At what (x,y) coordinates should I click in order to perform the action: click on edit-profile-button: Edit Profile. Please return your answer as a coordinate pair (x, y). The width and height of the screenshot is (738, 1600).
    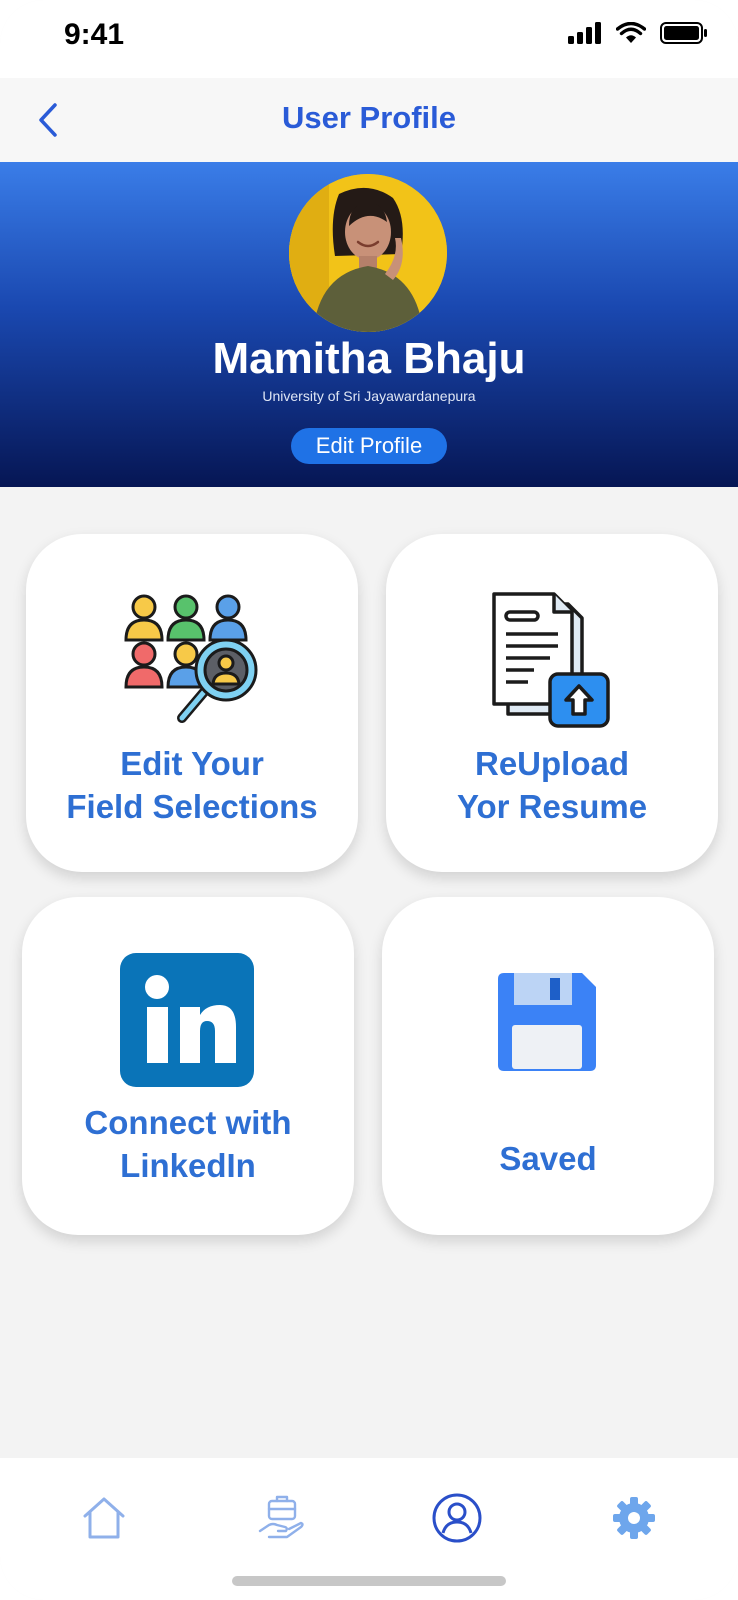
    Looking at the image, I should click on (369, 446).